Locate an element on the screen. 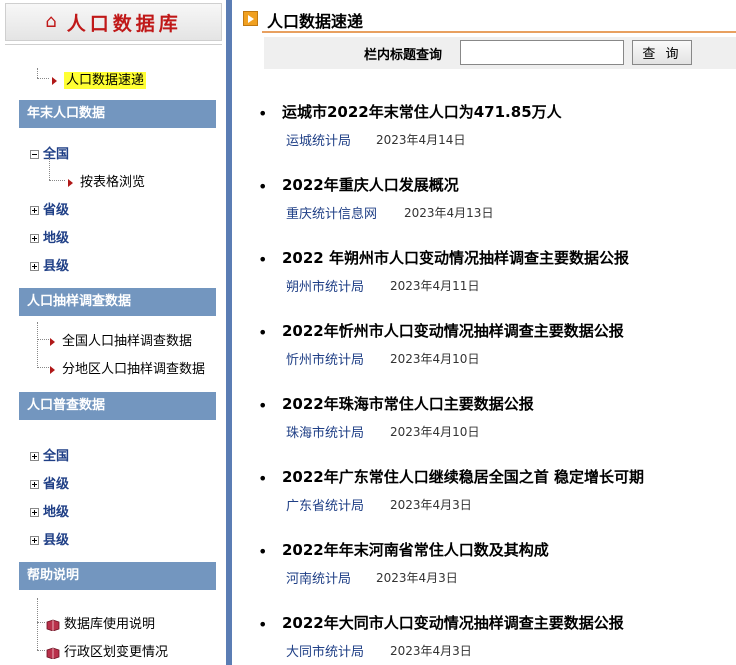 Image resolution: width=736 pixels, height=665 pixels. news-source: 运城统计局 is located at coordinates (318, 139).